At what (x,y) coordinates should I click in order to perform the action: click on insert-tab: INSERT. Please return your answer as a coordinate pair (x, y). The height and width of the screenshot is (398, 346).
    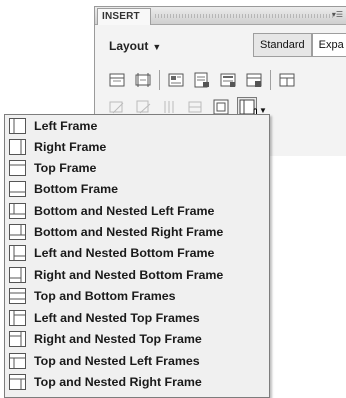
    Looking at the image, I should click on (124, 16).